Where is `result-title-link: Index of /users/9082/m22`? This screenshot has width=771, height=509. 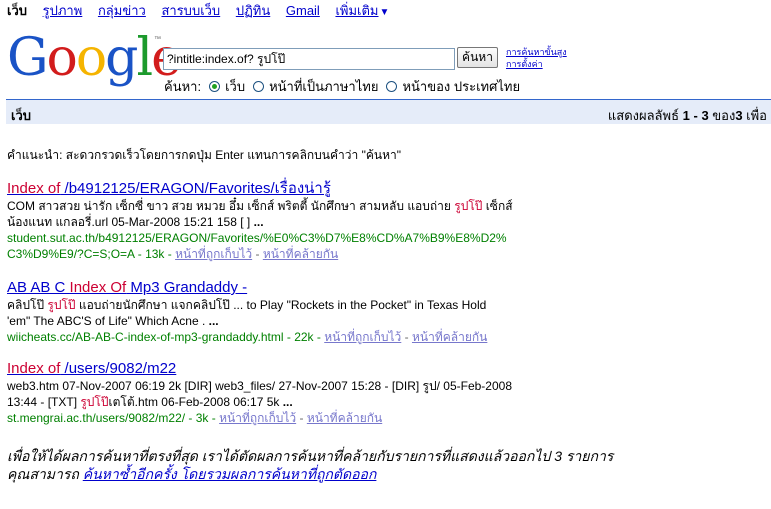
result-title-link: Index of /users/9082/m22 is located at coordinates (91, 368).